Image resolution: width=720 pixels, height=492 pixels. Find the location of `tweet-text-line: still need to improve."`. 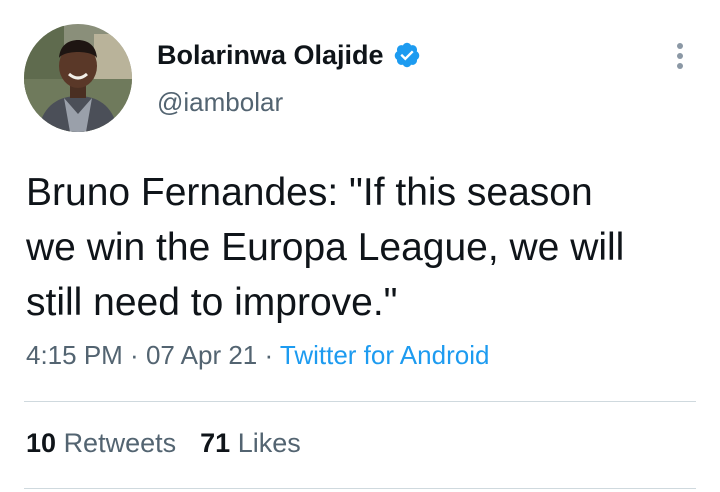

tweet-text-line: still need to improve." is located at coordinates (212, 302).